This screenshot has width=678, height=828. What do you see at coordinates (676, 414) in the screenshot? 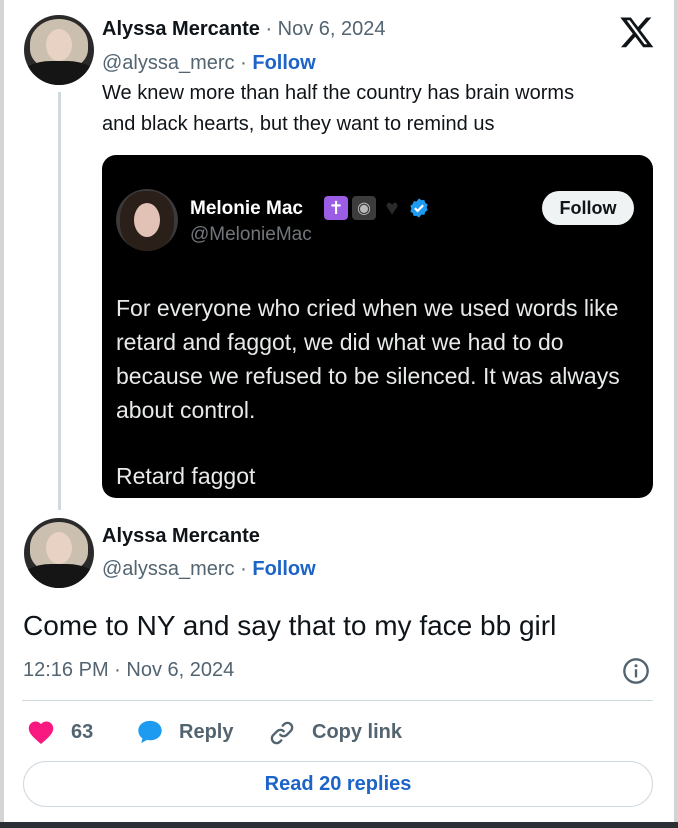
I see `window-edge-right` at bounding box center [676, 414].